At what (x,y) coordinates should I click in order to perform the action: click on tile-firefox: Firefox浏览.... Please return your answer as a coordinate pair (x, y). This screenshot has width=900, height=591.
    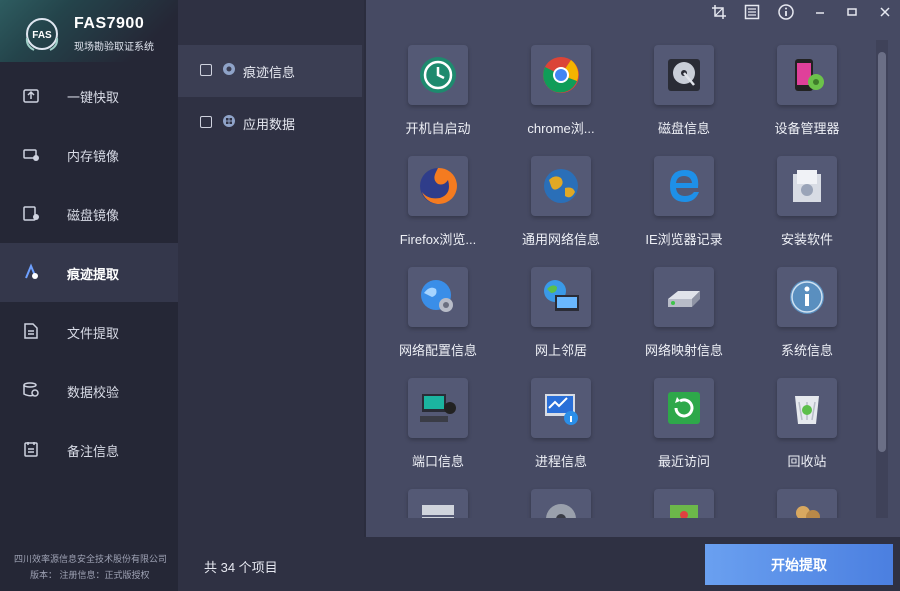
    Looking at the image, I should click on (438, 206).